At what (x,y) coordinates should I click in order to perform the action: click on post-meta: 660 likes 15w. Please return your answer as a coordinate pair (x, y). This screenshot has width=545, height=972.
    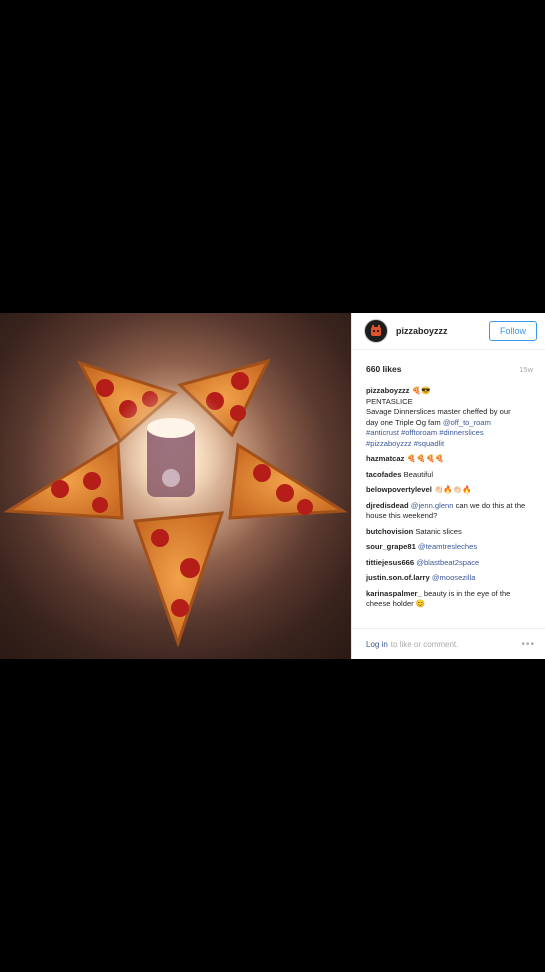
    Looking at the image, I should click on (448, 365).